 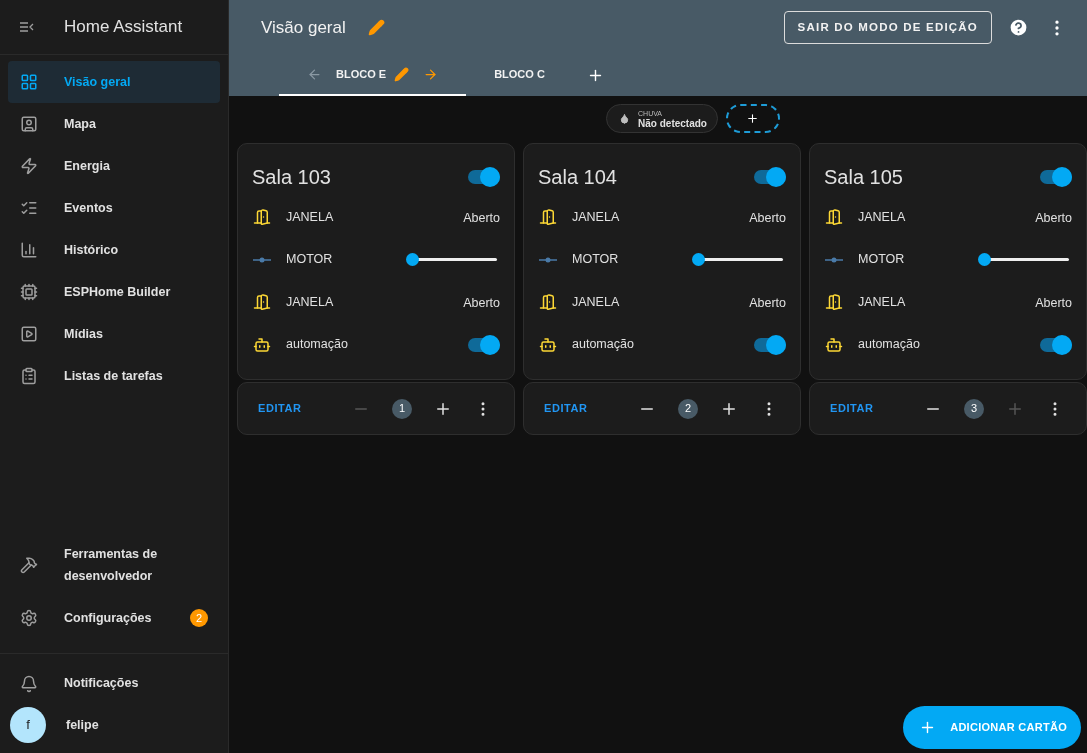 What do you see at coordinates (863, 177) in the screenshot?
I see `card-title: Sala 105` at bounding box center [863, 177].